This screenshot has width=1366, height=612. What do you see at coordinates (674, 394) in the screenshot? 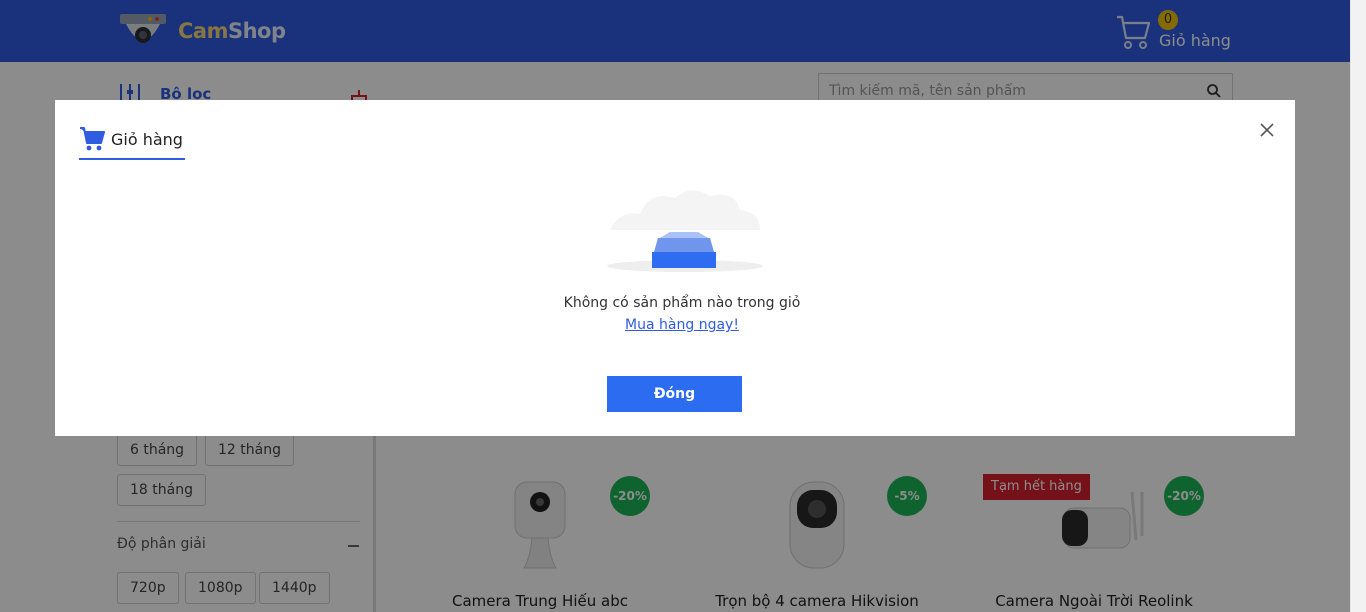
I see `close-button: Đóng` at bounding box center [674, 394].